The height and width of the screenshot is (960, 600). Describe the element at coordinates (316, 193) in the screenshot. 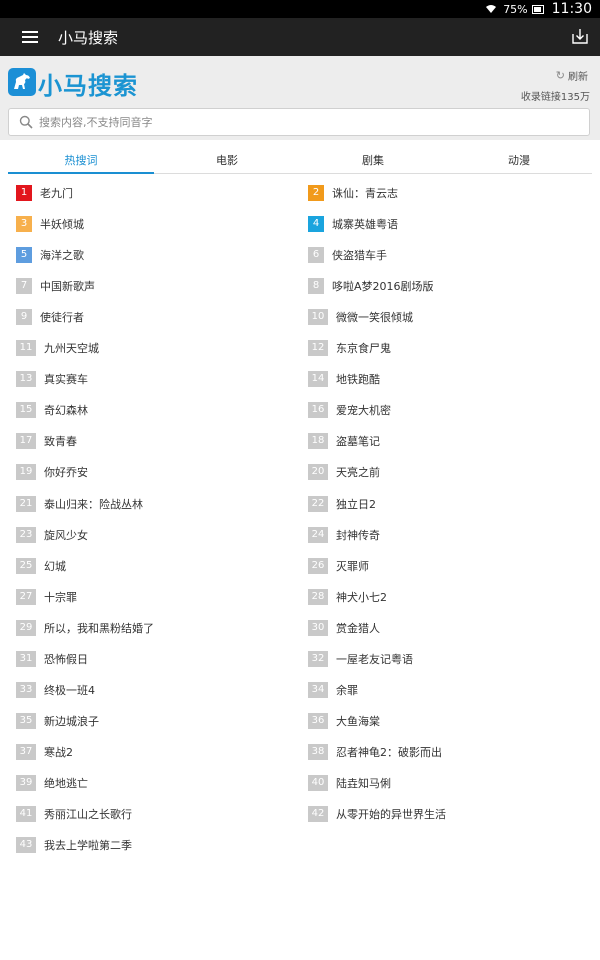

I see `rank-badge: 2` at that location.